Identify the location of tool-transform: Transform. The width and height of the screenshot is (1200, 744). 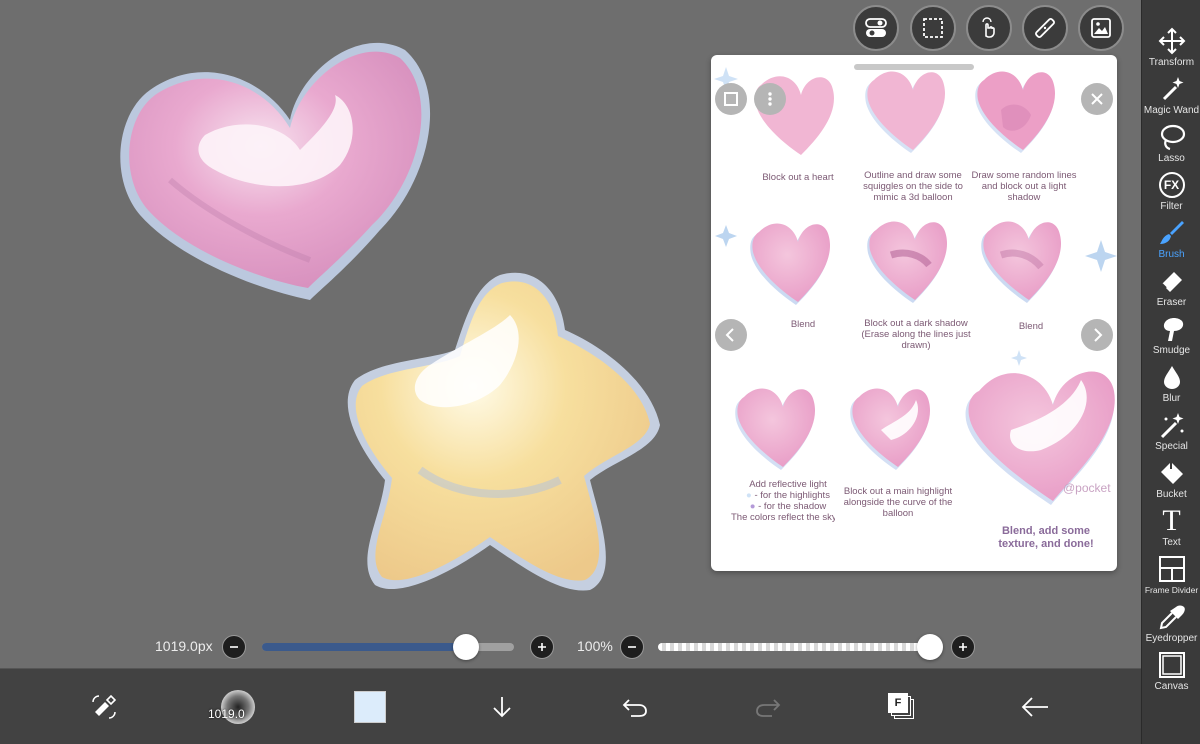
(1171, 50).